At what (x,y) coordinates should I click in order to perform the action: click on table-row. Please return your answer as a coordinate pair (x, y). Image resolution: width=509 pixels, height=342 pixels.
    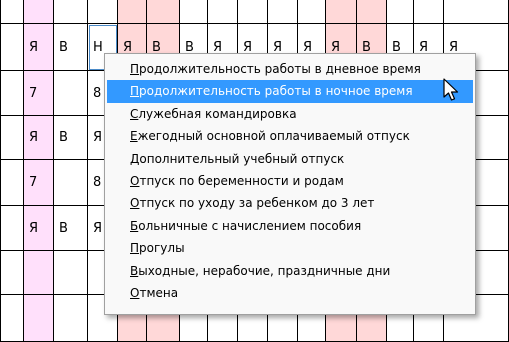
    Looking at the image, I should click on (254, 12).